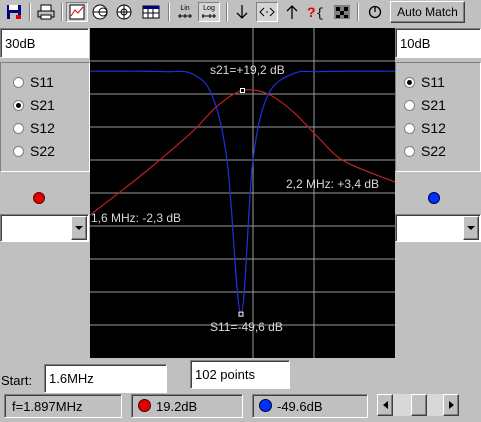 This screenshot has width=481, height=422. Describe the element at coordinates (177, 406) in the screenshot. I see `status-s21-value: 19.2dB` at that location.